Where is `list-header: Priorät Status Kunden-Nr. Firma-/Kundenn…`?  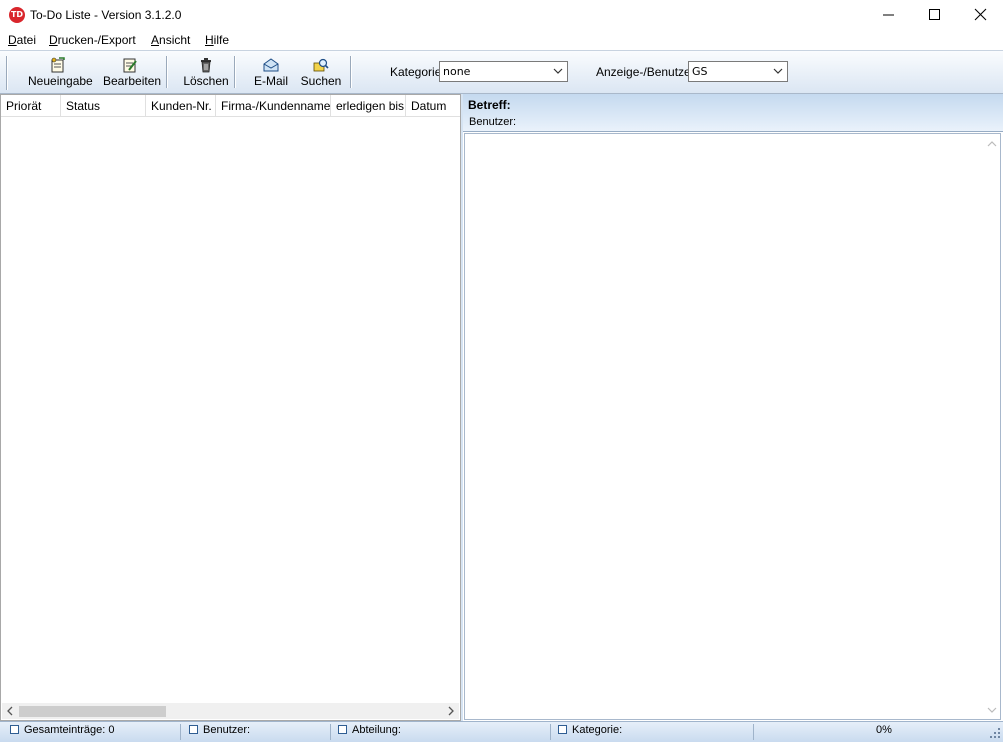
list-header: Priorät Status Kunden-Nr. Firma-/Kundenn… is located at coordinates (230, 106).